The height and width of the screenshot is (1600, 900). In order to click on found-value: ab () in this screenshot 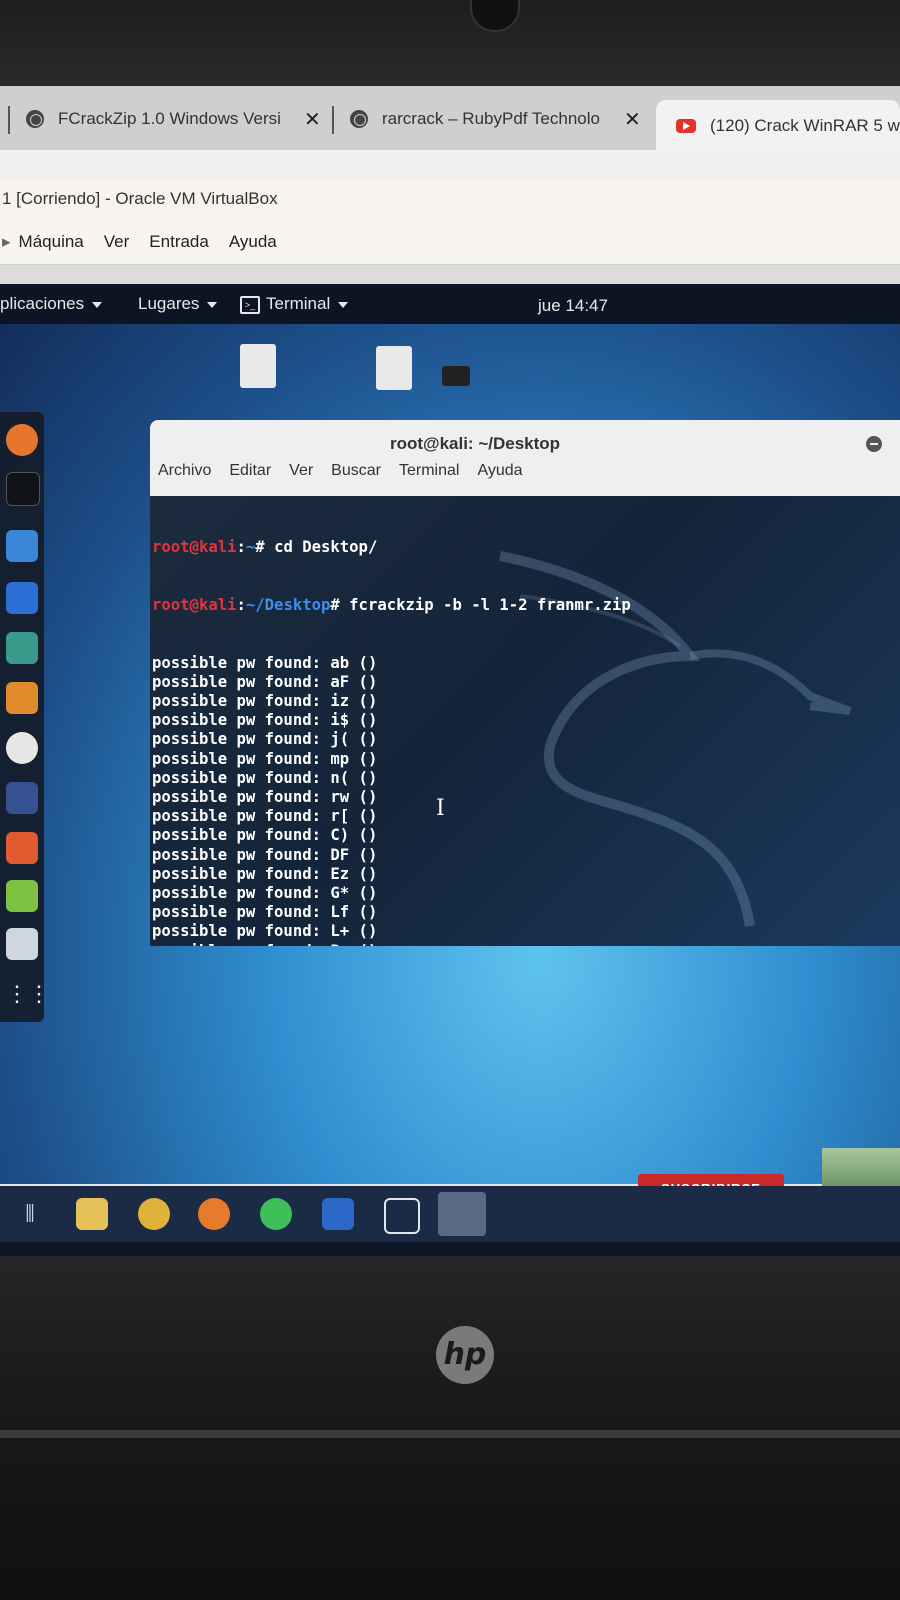, I will do `click(354, 662)`.